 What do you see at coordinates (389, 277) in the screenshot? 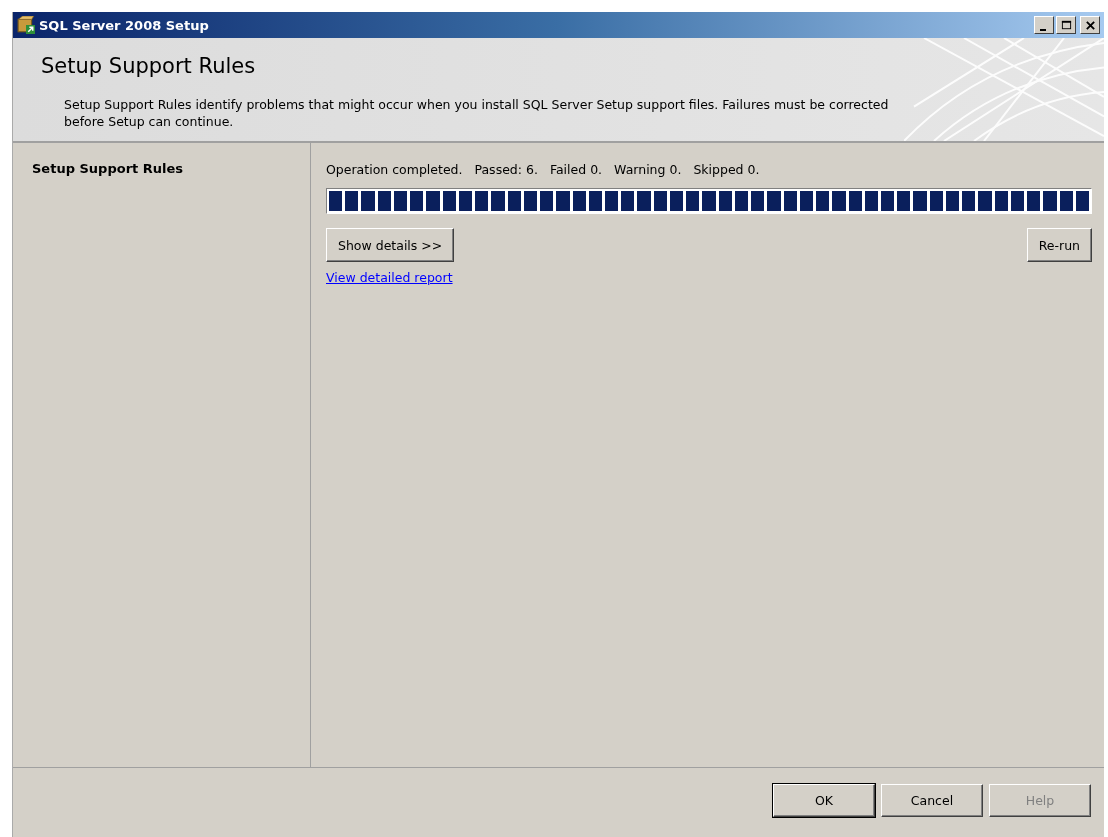
I see `report-link: View detailed report` at bounding box center [389, 277].